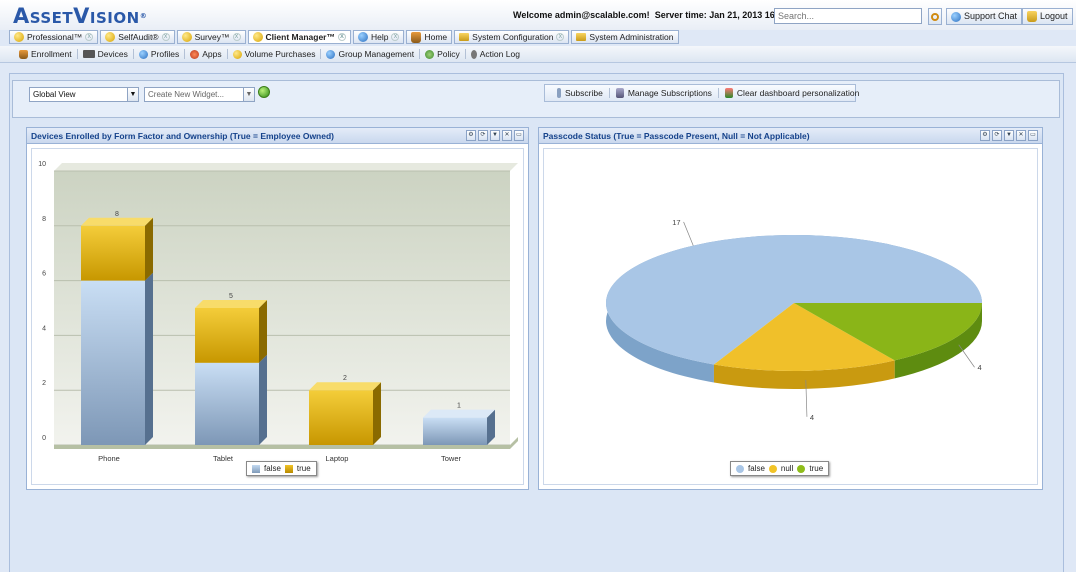 The height and width of the screenshot is (572, 1076). Describe the element at coordinates (211, 37) in the screenshot. I see `tab-survey: Survey™ x` at that location.